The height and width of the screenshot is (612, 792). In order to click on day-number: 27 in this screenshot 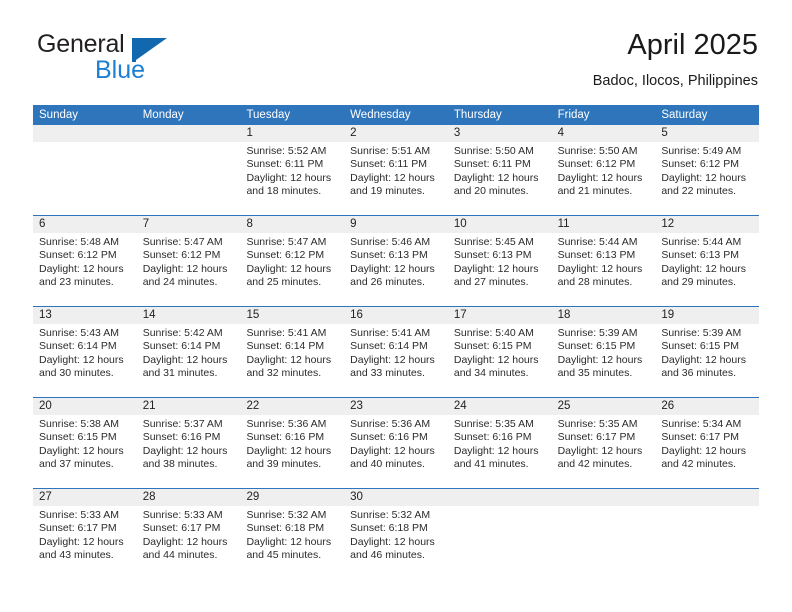, I will do `click(85, 497)`.